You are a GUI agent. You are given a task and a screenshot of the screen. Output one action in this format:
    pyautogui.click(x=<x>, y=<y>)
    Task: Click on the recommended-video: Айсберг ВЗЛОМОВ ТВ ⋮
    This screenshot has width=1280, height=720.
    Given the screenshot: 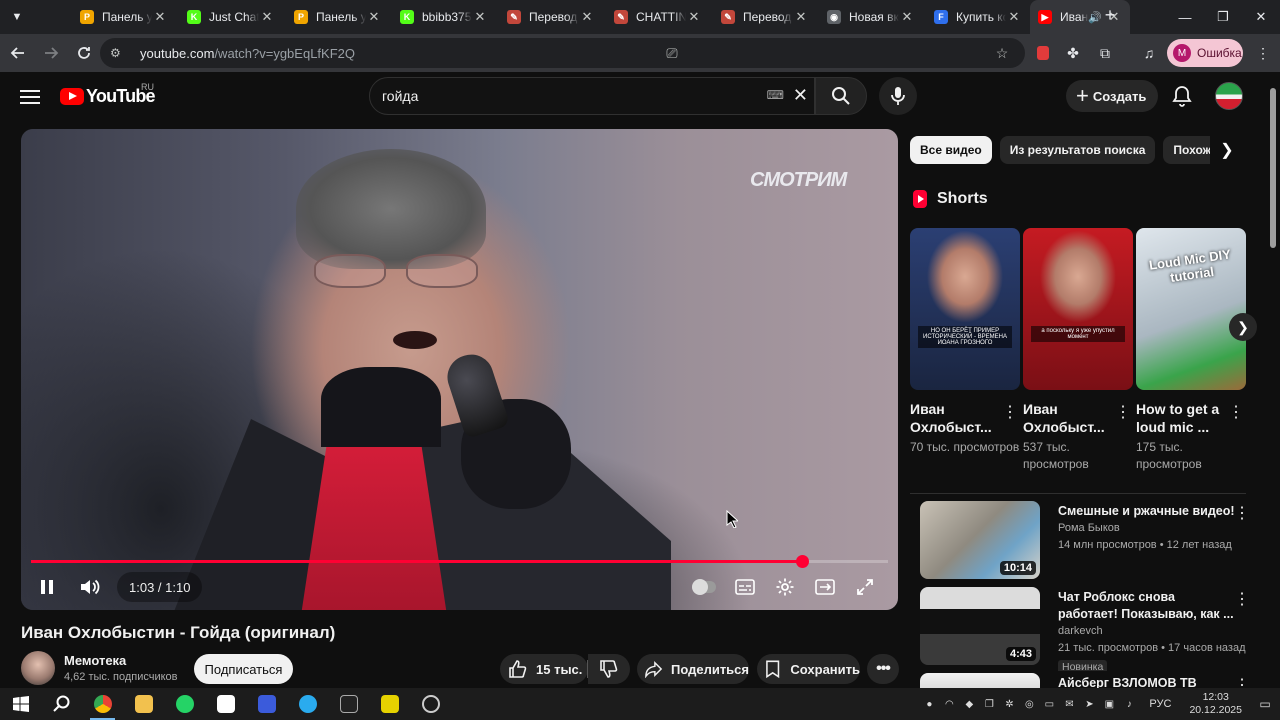 What is the action you would take?
    pyautogui.click(x=1085, y=680)
    